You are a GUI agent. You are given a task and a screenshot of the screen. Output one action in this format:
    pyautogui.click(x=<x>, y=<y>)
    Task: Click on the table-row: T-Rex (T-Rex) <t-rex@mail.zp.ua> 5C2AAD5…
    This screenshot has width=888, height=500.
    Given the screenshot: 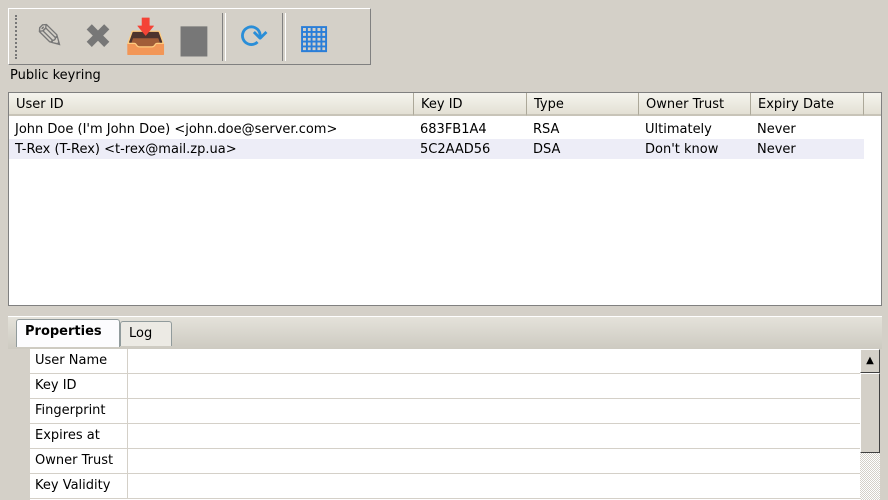 What is the action you would take?
    pyautogui.click(x=436, y=149)
    